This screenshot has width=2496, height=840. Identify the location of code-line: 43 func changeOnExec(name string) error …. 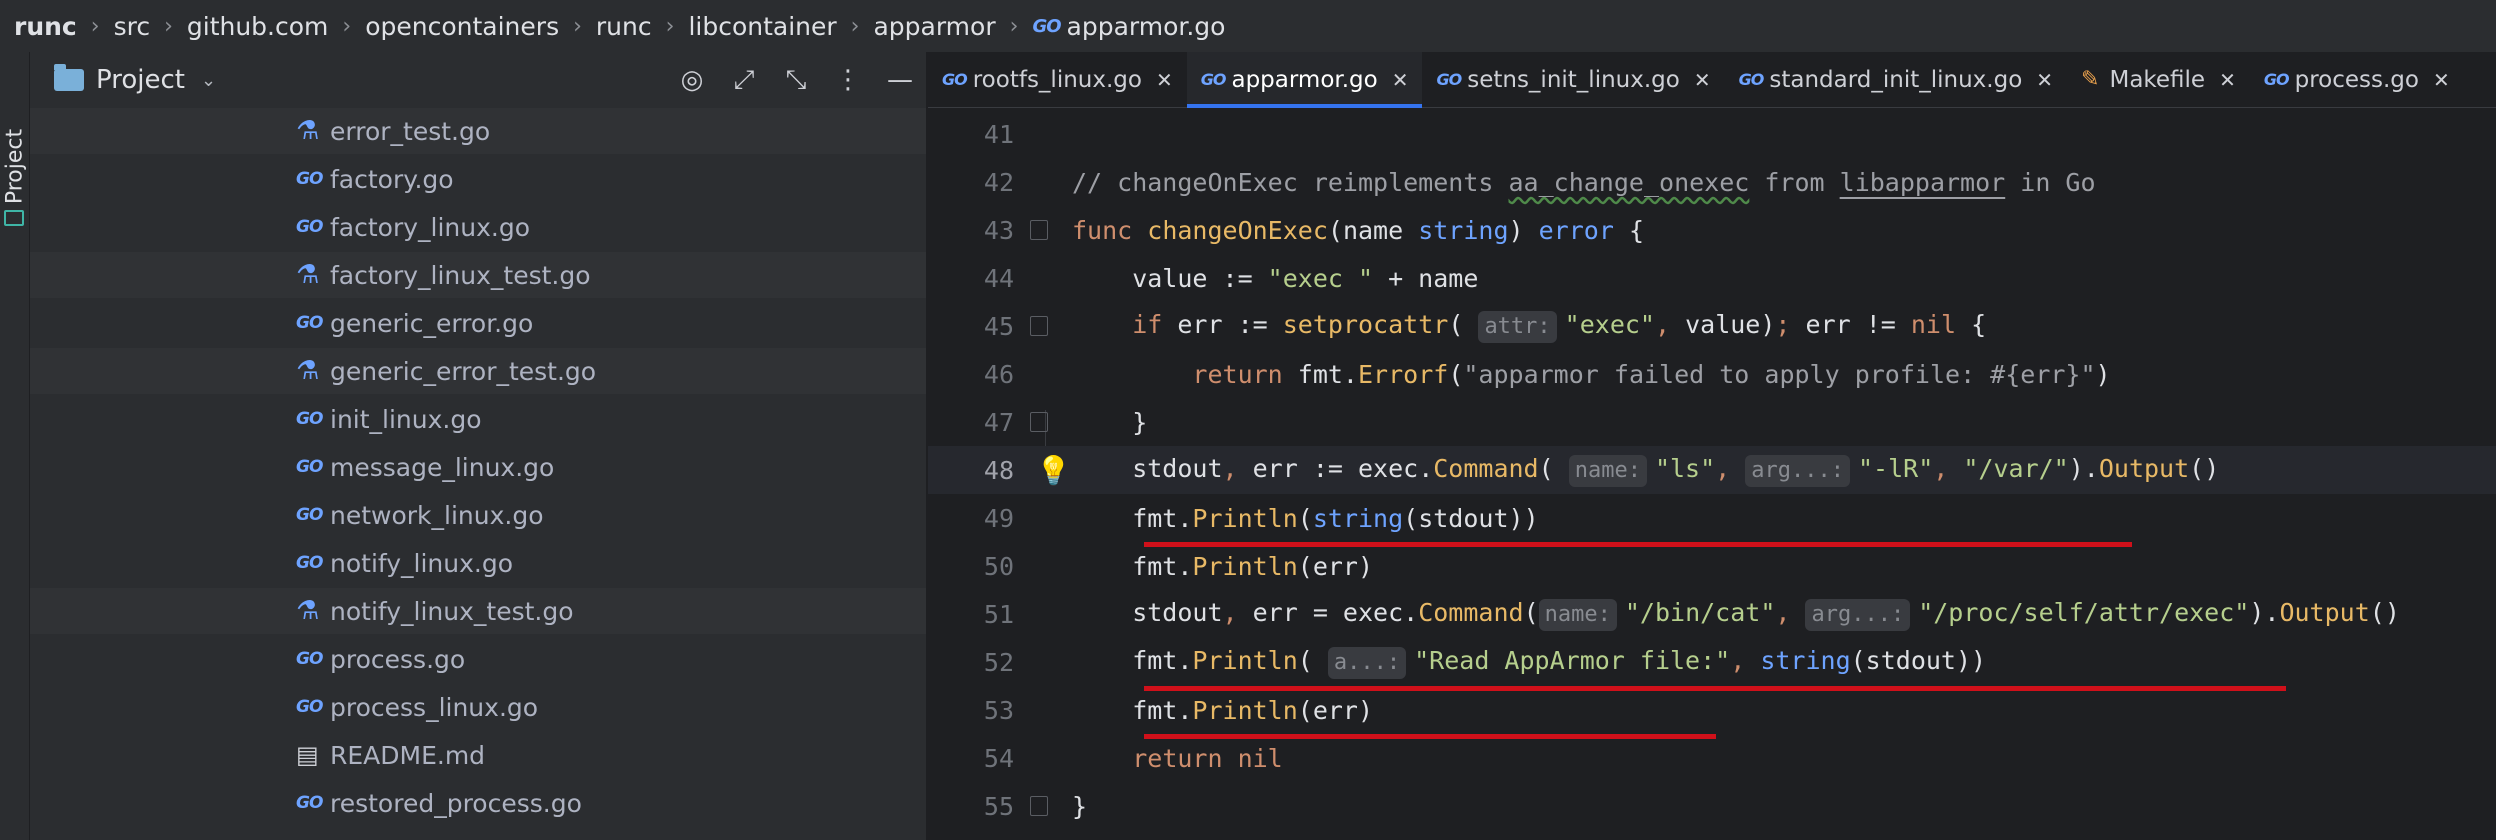
(1712, 230).